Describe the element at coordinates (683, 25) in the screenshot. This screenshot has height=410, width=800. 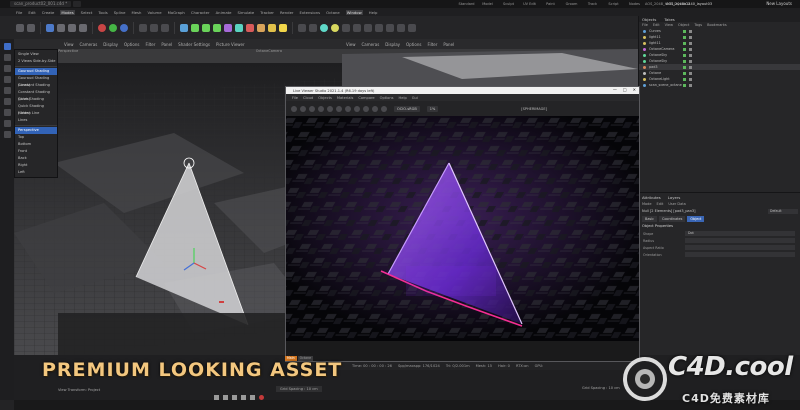
I see `object-menu-object: Object` at that location.